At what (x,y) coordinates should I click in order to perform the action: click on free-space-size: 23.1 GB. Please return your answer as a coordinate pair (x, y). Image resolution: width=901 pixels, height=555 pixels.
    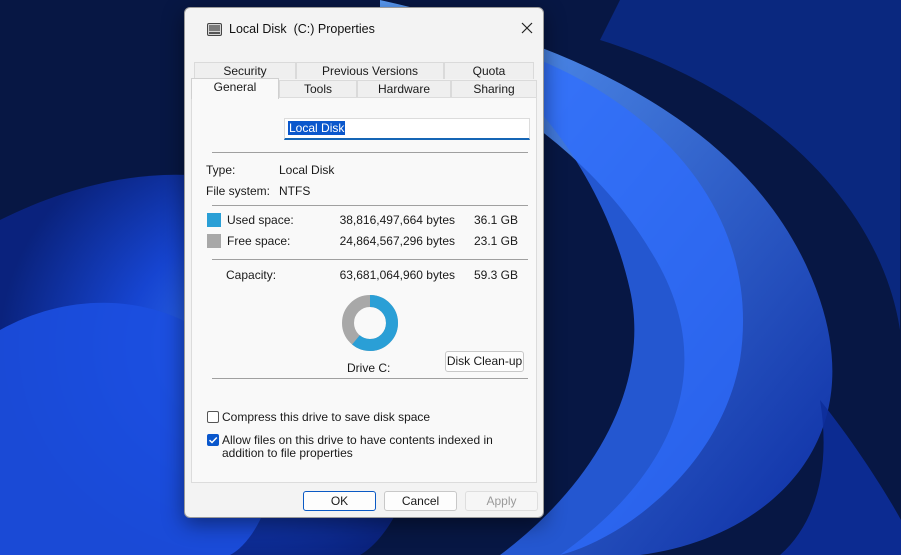
    Looking at the image, I should click on (495, 241).